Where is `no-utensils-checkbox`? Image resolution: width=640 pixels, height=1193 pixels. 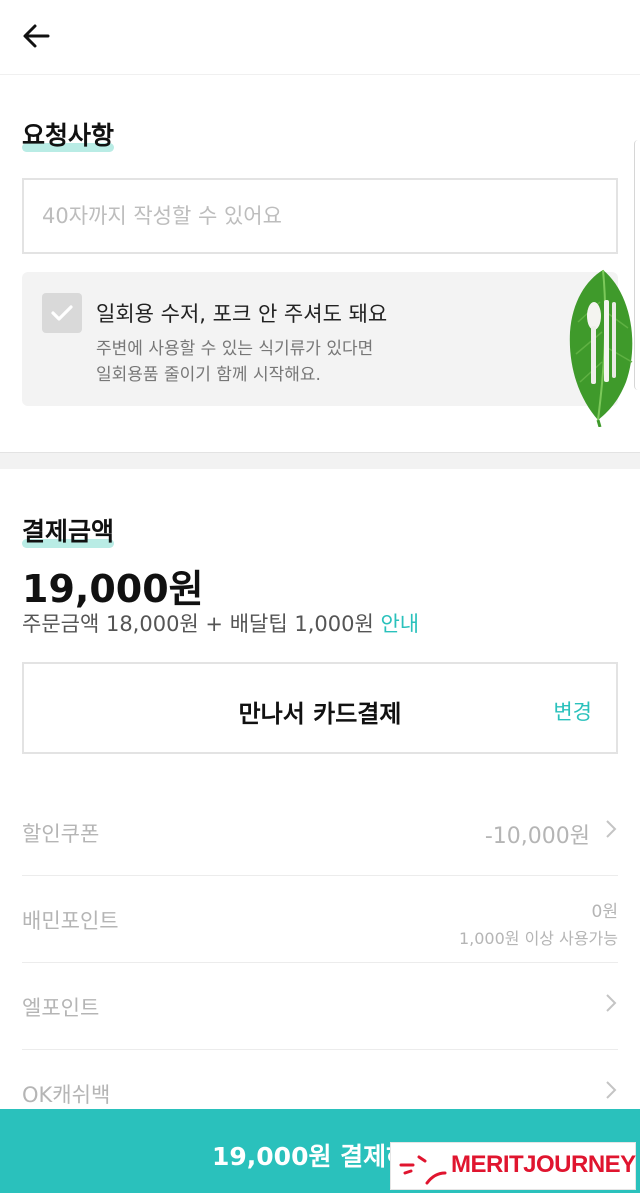 no-utensils-checkbox is located at coordinates (62, 313).